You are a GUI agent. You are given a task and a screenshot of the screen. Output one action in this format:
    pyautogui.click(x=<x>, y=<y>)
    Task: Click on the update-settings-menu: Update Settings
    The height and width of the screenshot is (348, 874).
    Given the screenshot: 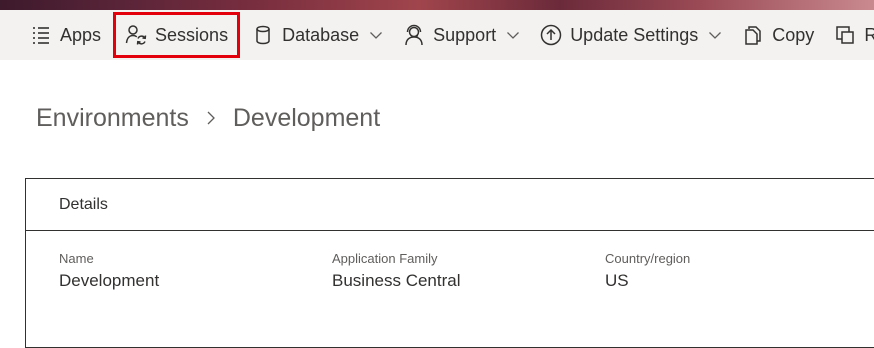 What is the action you would take?
    pyautogui.click(x=631, y=35)
    